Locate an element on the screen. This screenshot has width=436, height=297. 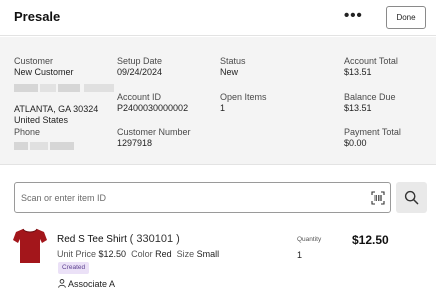
more-options-button: ••• is located at coordinates (353, 15).